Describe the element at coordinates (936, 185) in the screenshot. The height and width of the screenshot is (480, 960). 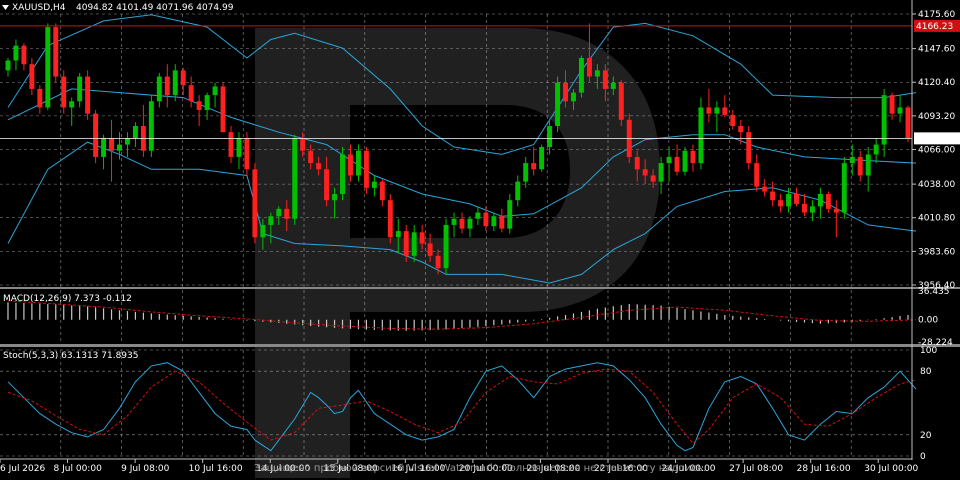
I see `y-tick-label: 4038.00` at that location.